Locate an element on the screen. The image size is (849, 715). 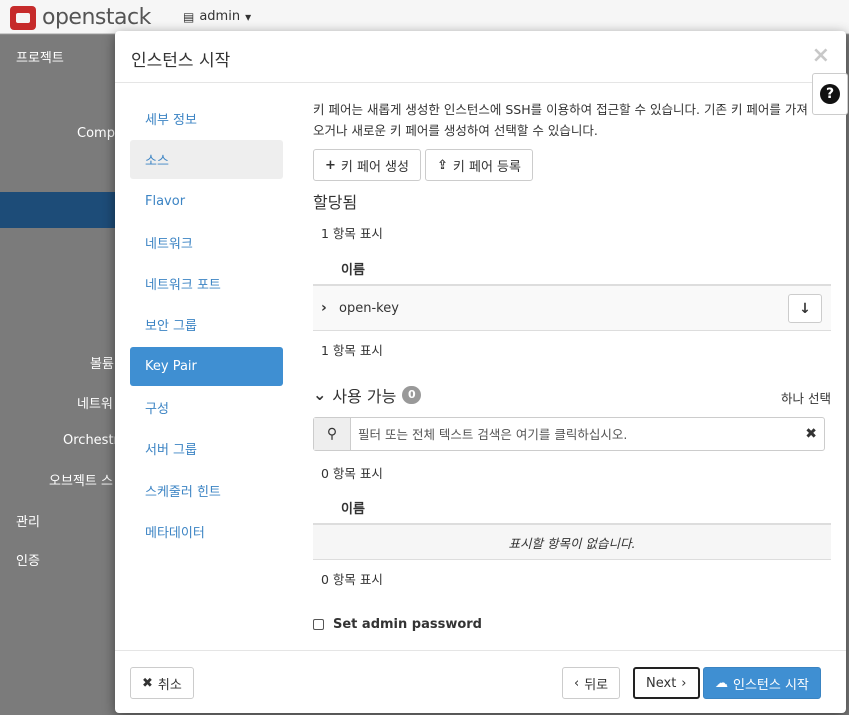
next-button: Next › is located at coordinates (666, 683).